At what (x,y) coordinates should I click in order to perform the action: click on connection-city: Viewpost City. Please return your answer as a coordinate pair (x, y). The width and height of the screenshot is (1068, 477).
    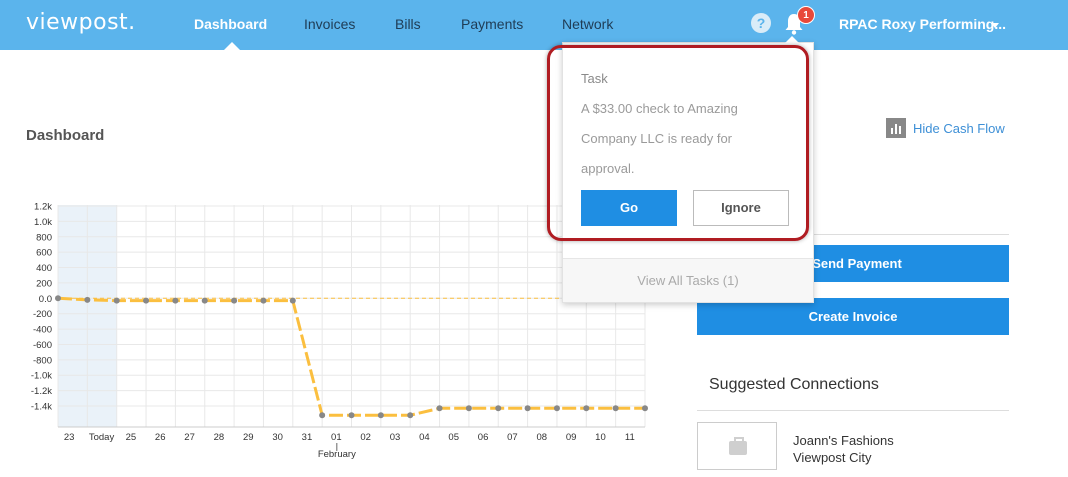
    Looking at the image, I should click on (832, 457).